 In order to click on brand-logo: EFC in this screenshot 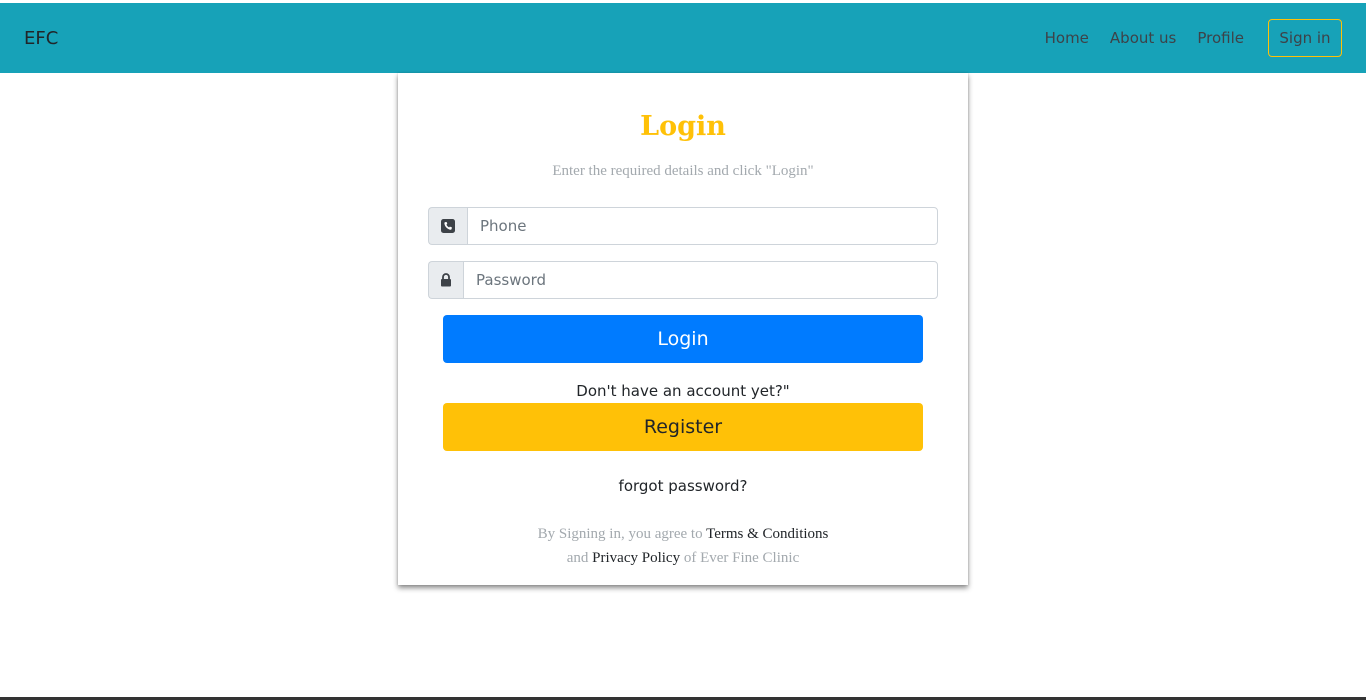, I will do `click(41, 39)`.